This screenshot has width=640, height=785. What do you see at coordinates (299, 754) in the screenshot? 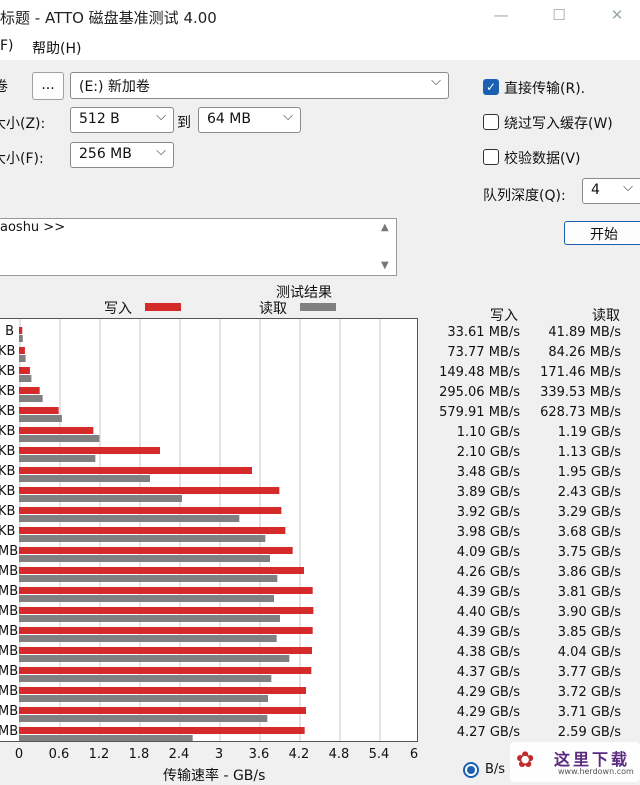
I see `x-axis-tick: 4.2` at bounding box center [299, 754].